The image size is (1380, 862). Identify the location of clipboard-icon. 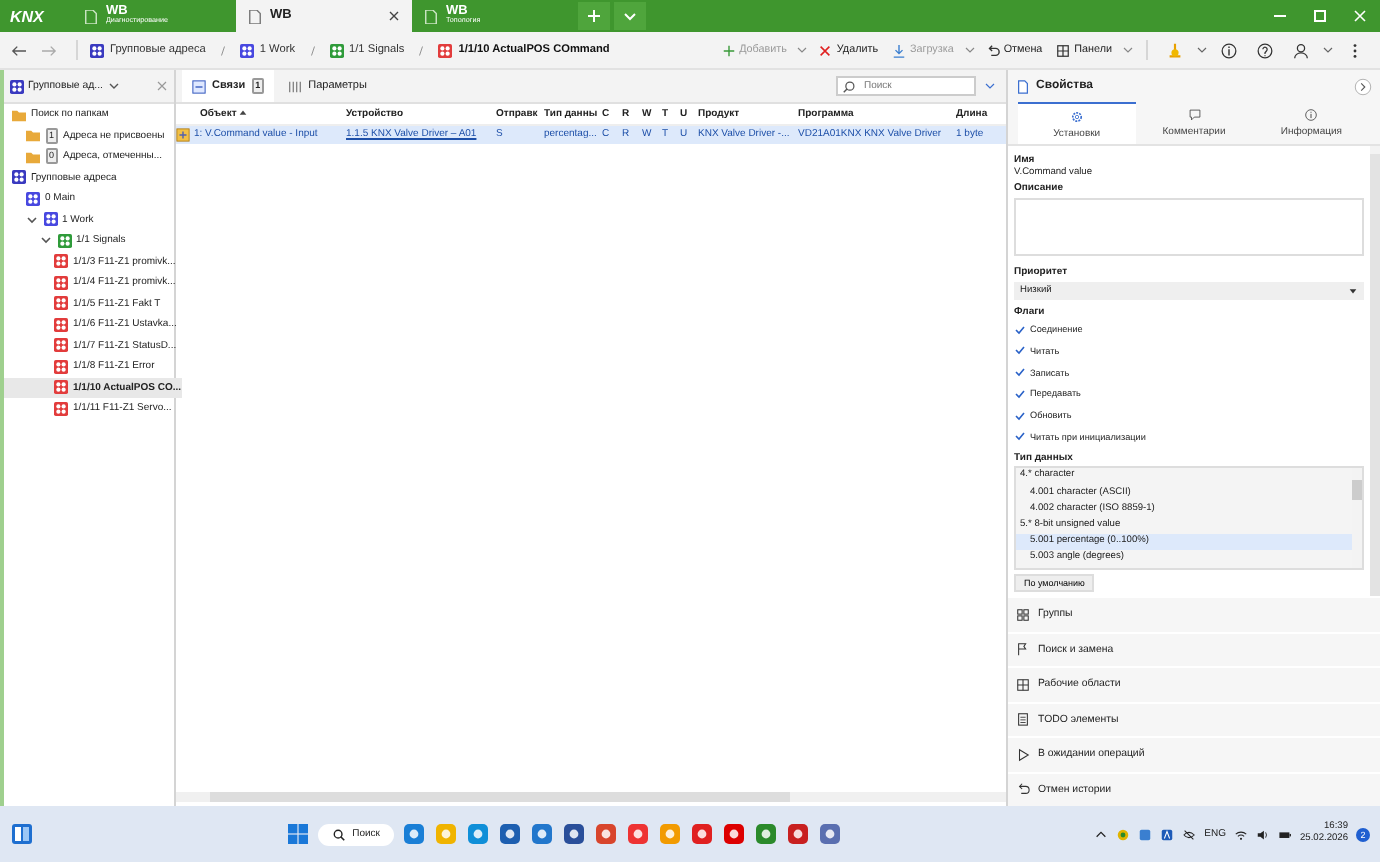
(1023, 719).